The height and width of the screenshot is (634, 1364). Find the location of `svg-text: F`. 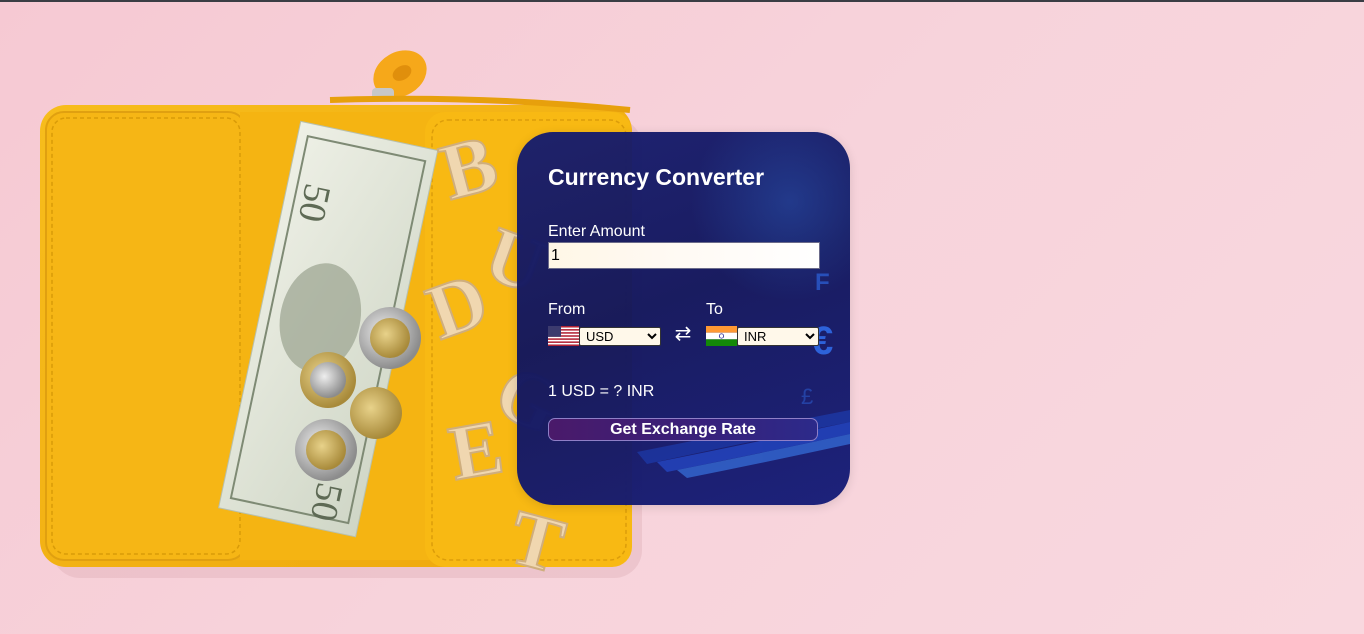

svg-text: F is located at coordinates (822, 282).